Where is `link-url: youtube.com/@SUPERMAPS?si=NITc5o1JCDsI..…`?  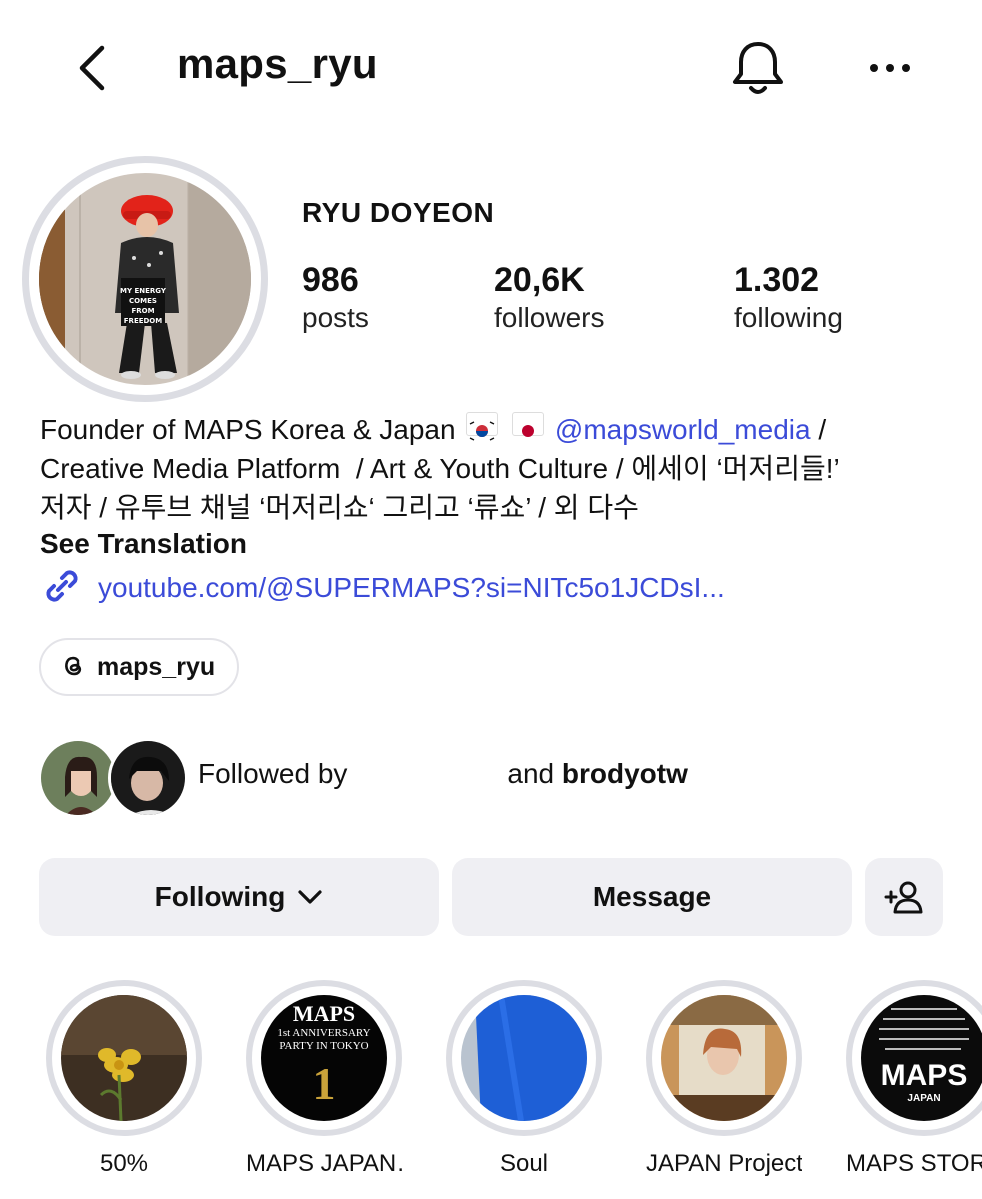 link-url: youtube.com/@SUPERMAPS?si=NITc5o1JCDsI..… is located at coordinates (411, 587).